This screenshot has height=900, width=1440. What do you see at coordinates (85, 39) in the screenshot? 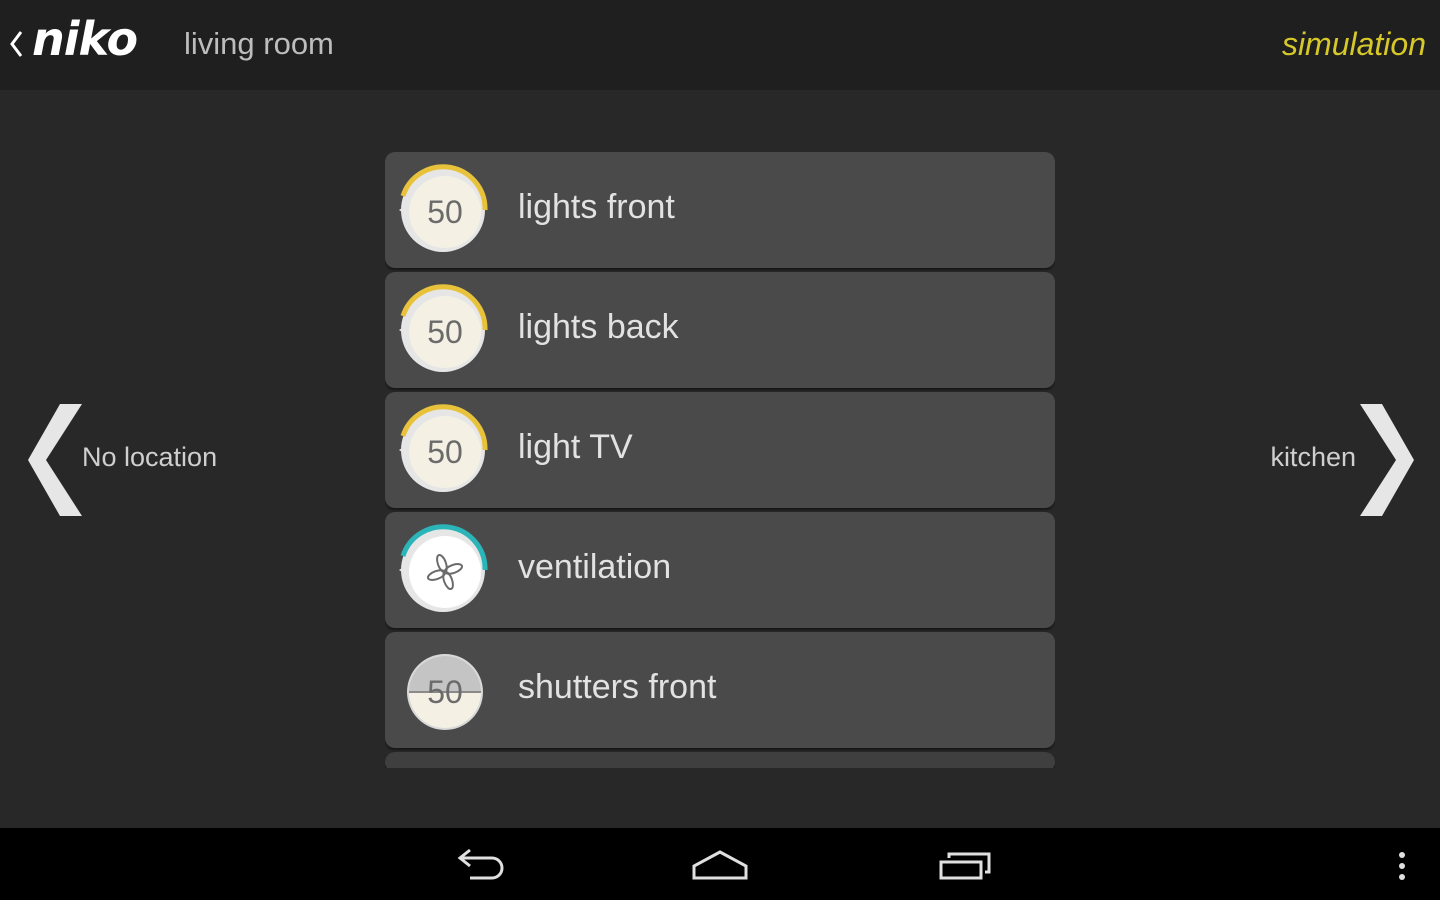
I see `niko-logo: niko` at bounding box center [85, 39].